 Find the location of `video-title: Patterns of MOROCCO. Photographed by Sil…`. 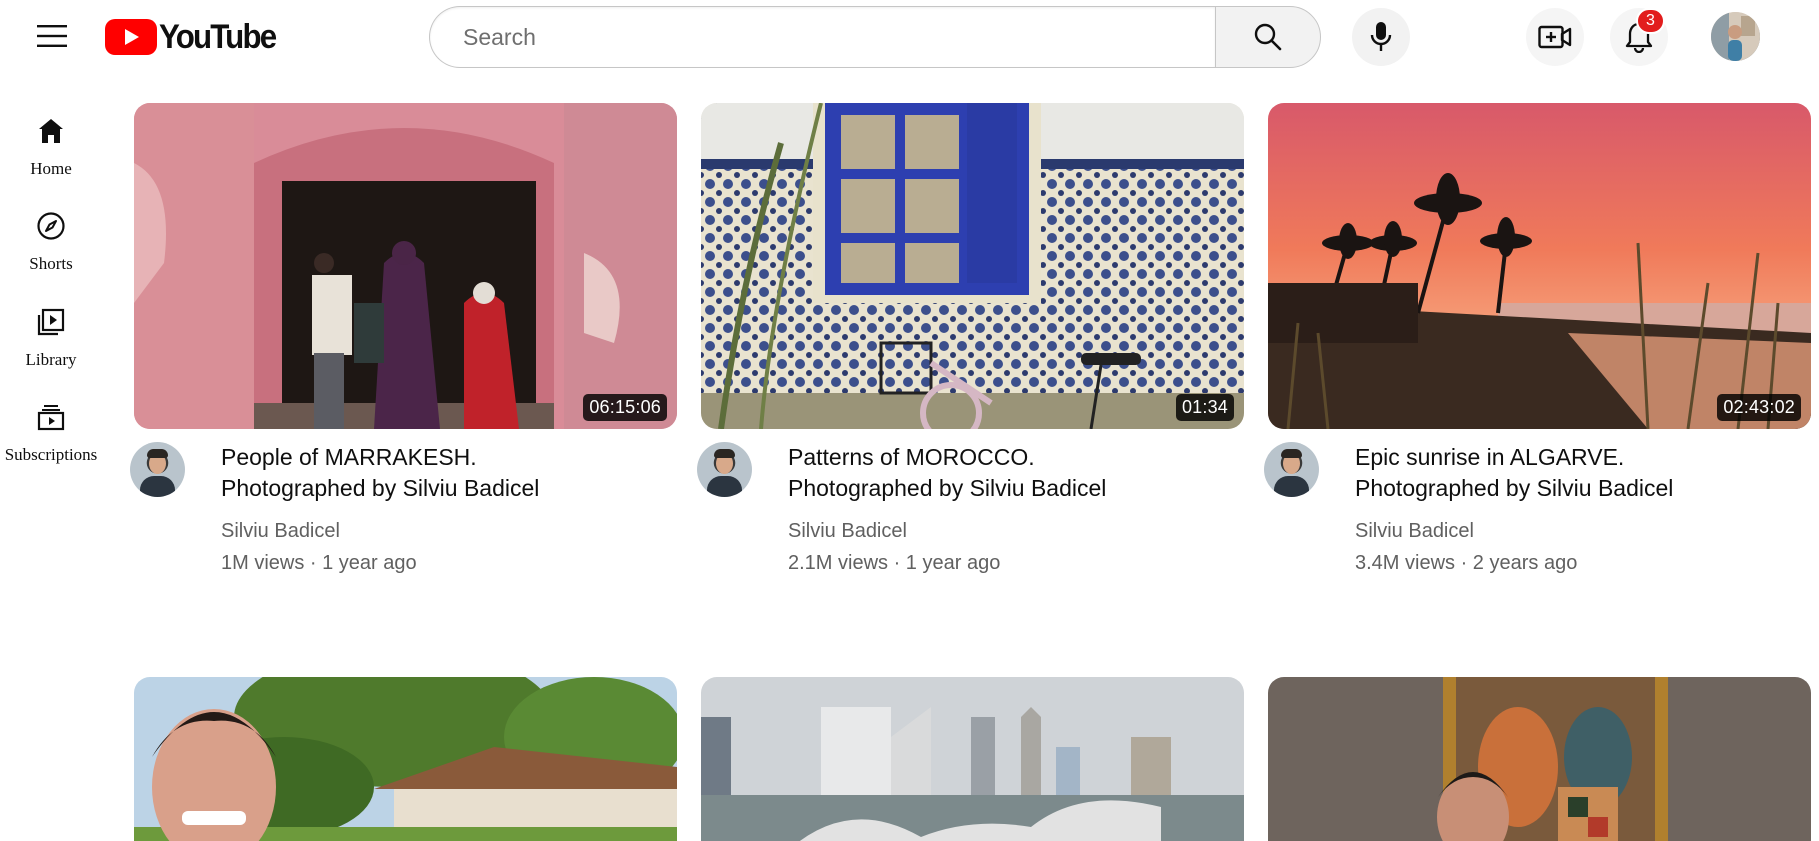

video-title: Patterns of MOROCCO. Photographed by Sil… is located at coordinates (1013, 473).